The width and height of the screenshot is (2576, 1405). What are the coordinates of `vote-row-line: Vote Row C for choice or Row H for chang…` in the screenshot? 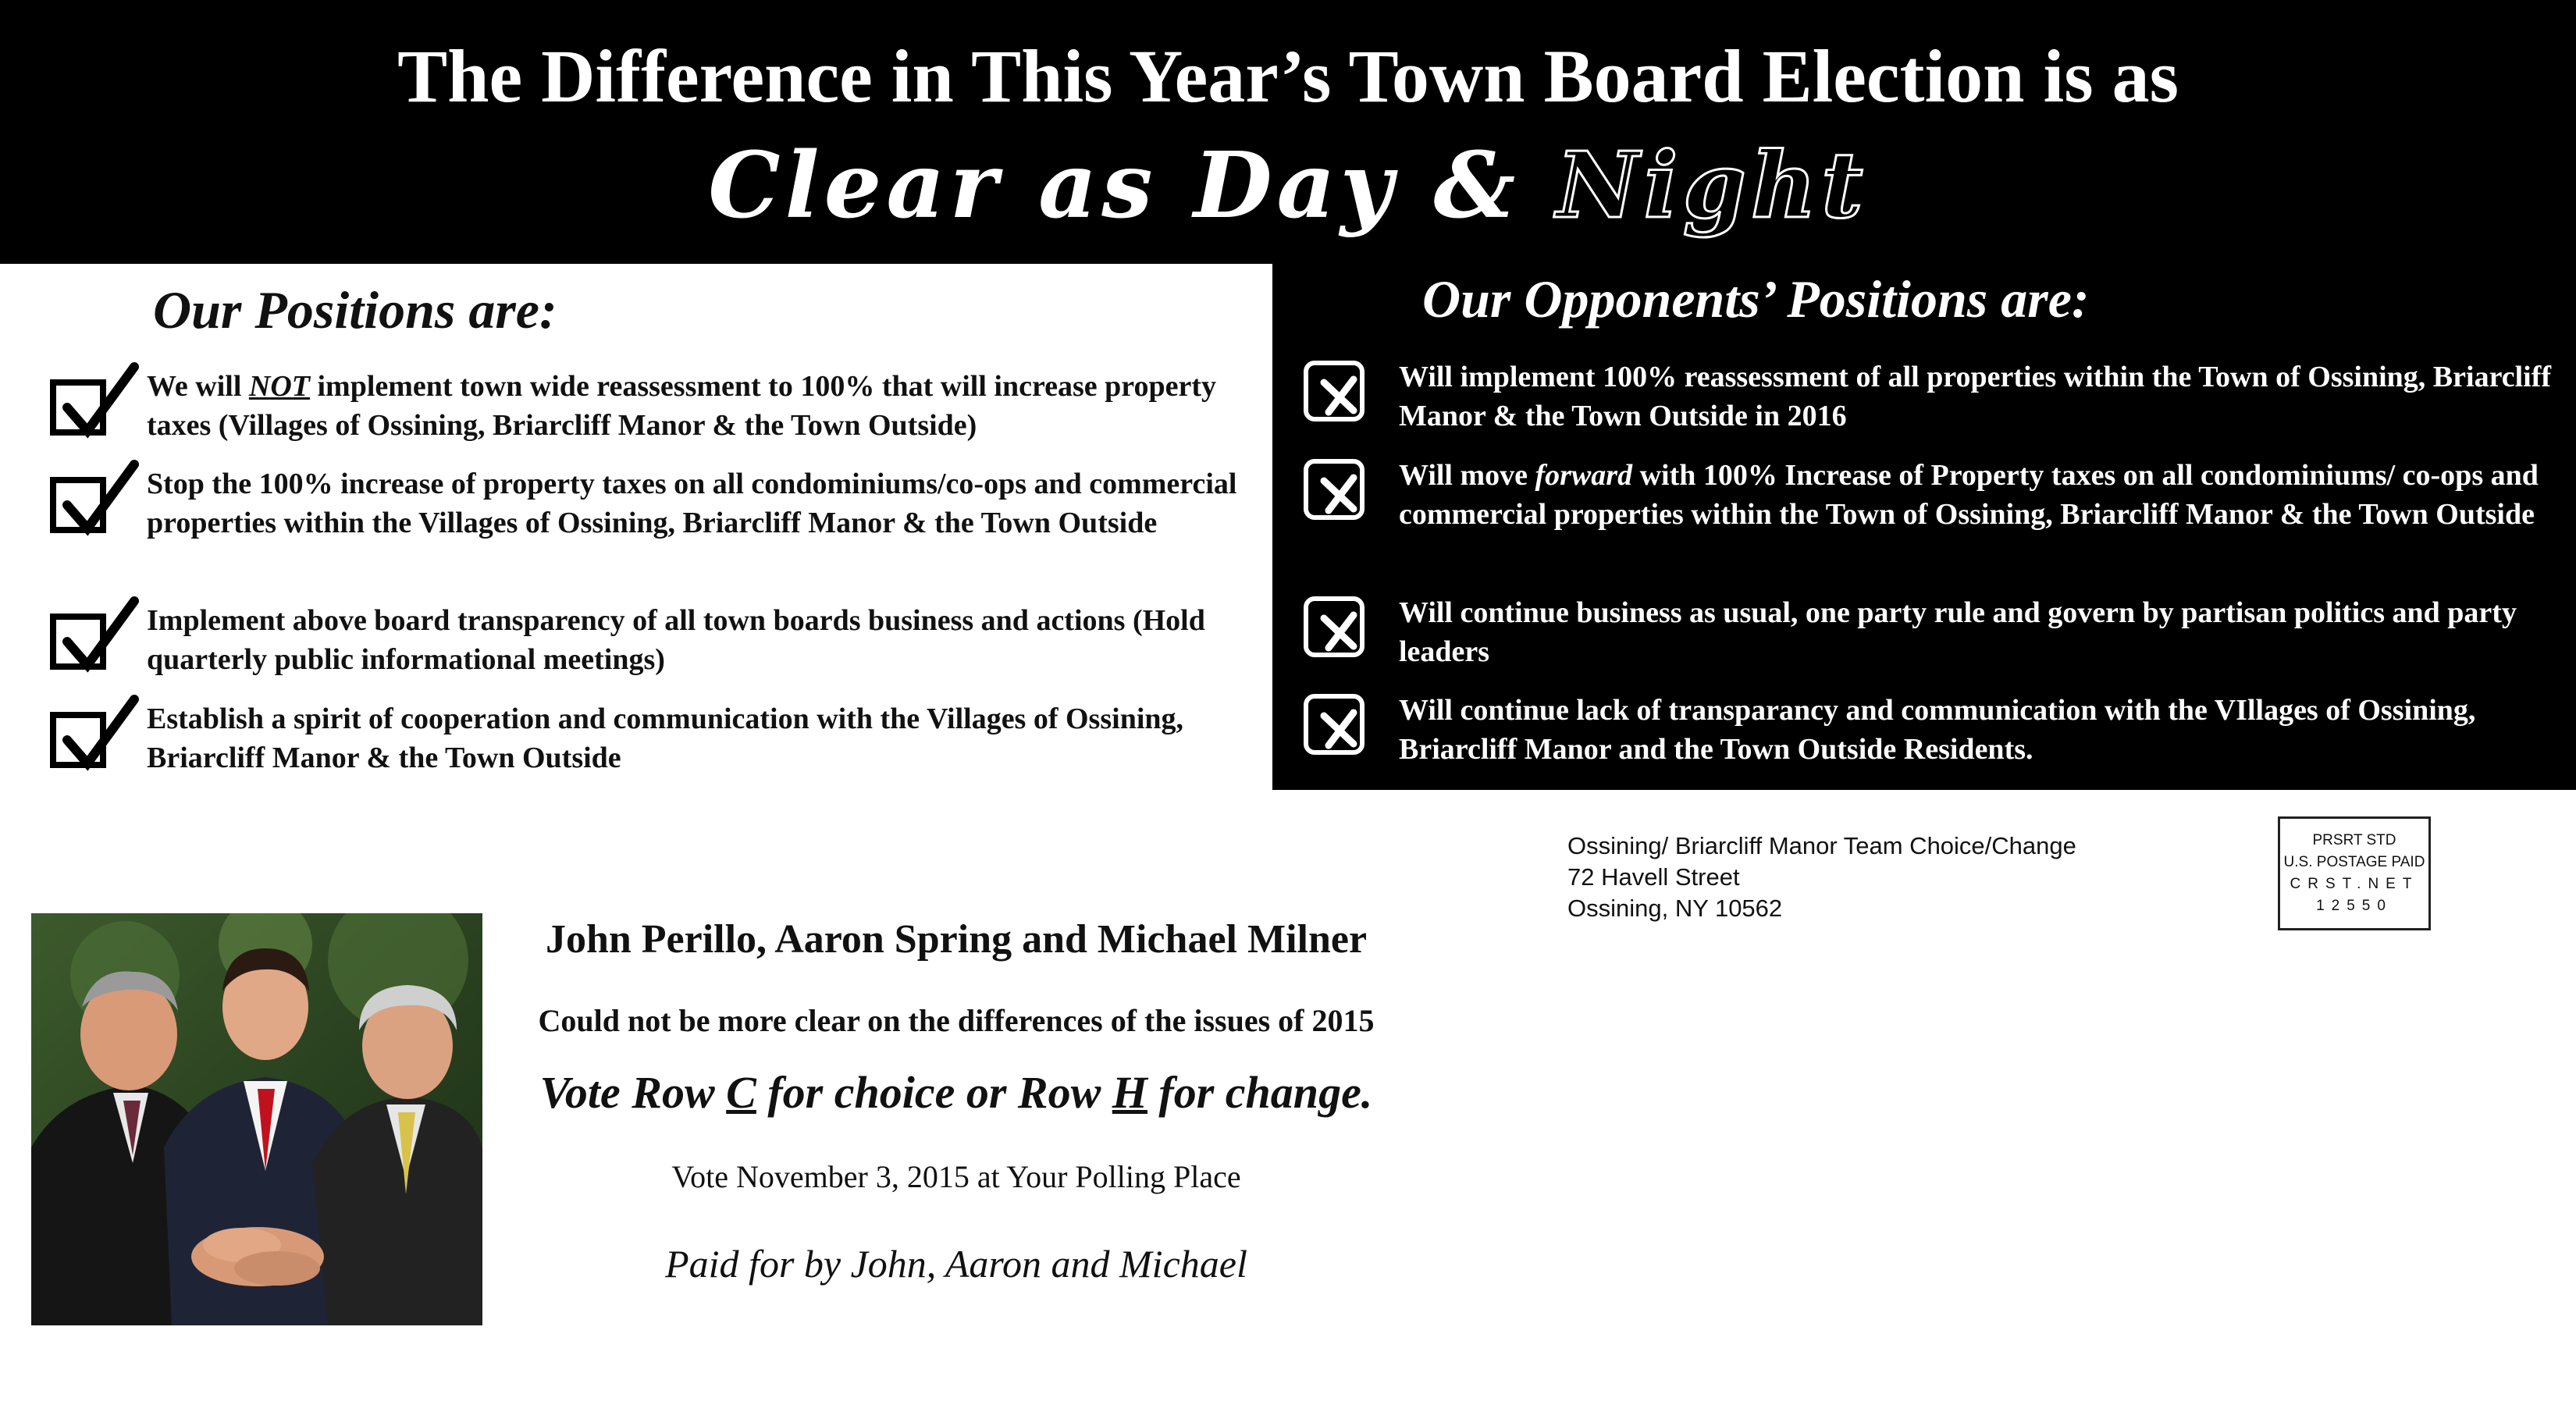 It's located at (956, 1092).